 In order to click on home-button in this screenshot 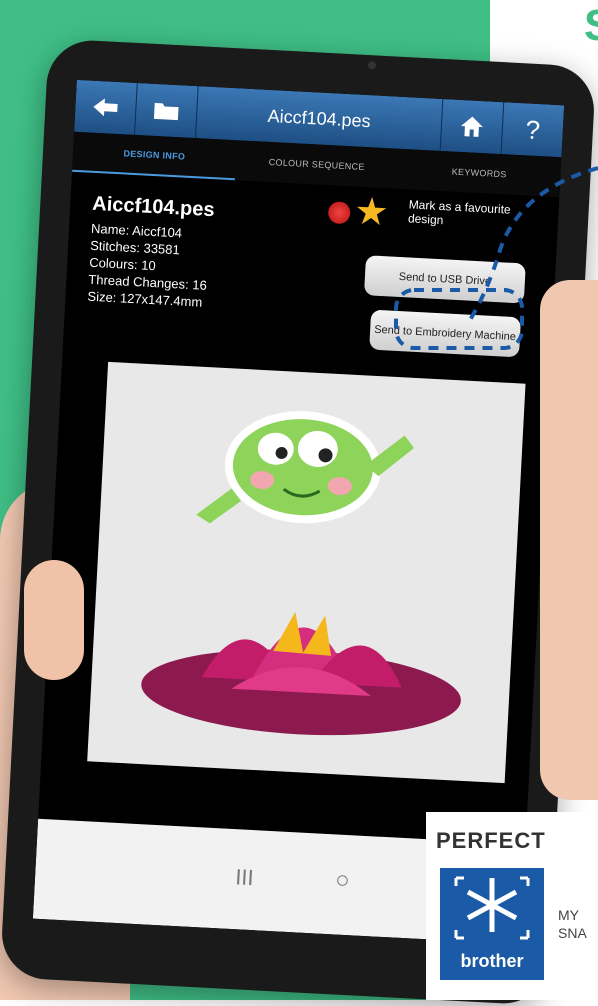, I will do `click(471, 126)`.